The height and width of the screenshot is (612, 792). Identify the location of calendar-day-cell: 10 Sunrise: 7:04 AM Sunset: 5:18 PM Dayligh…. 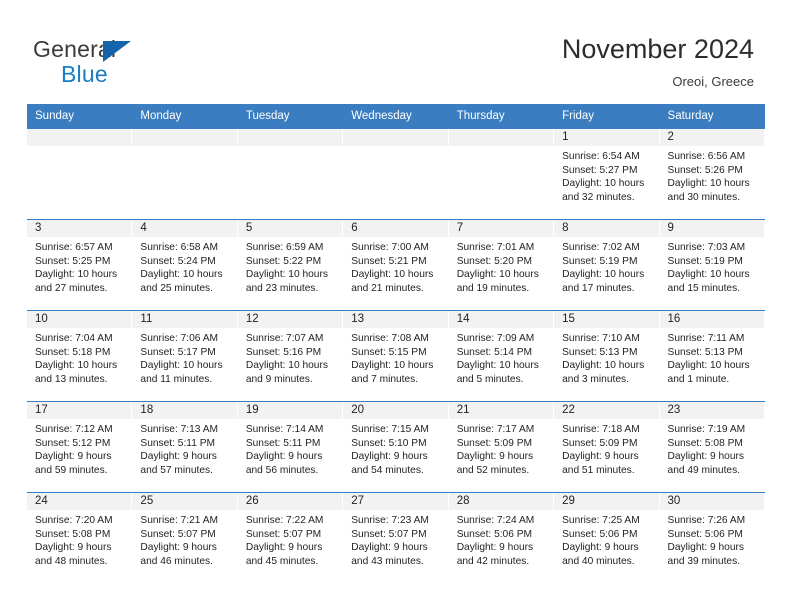
(80, 356).